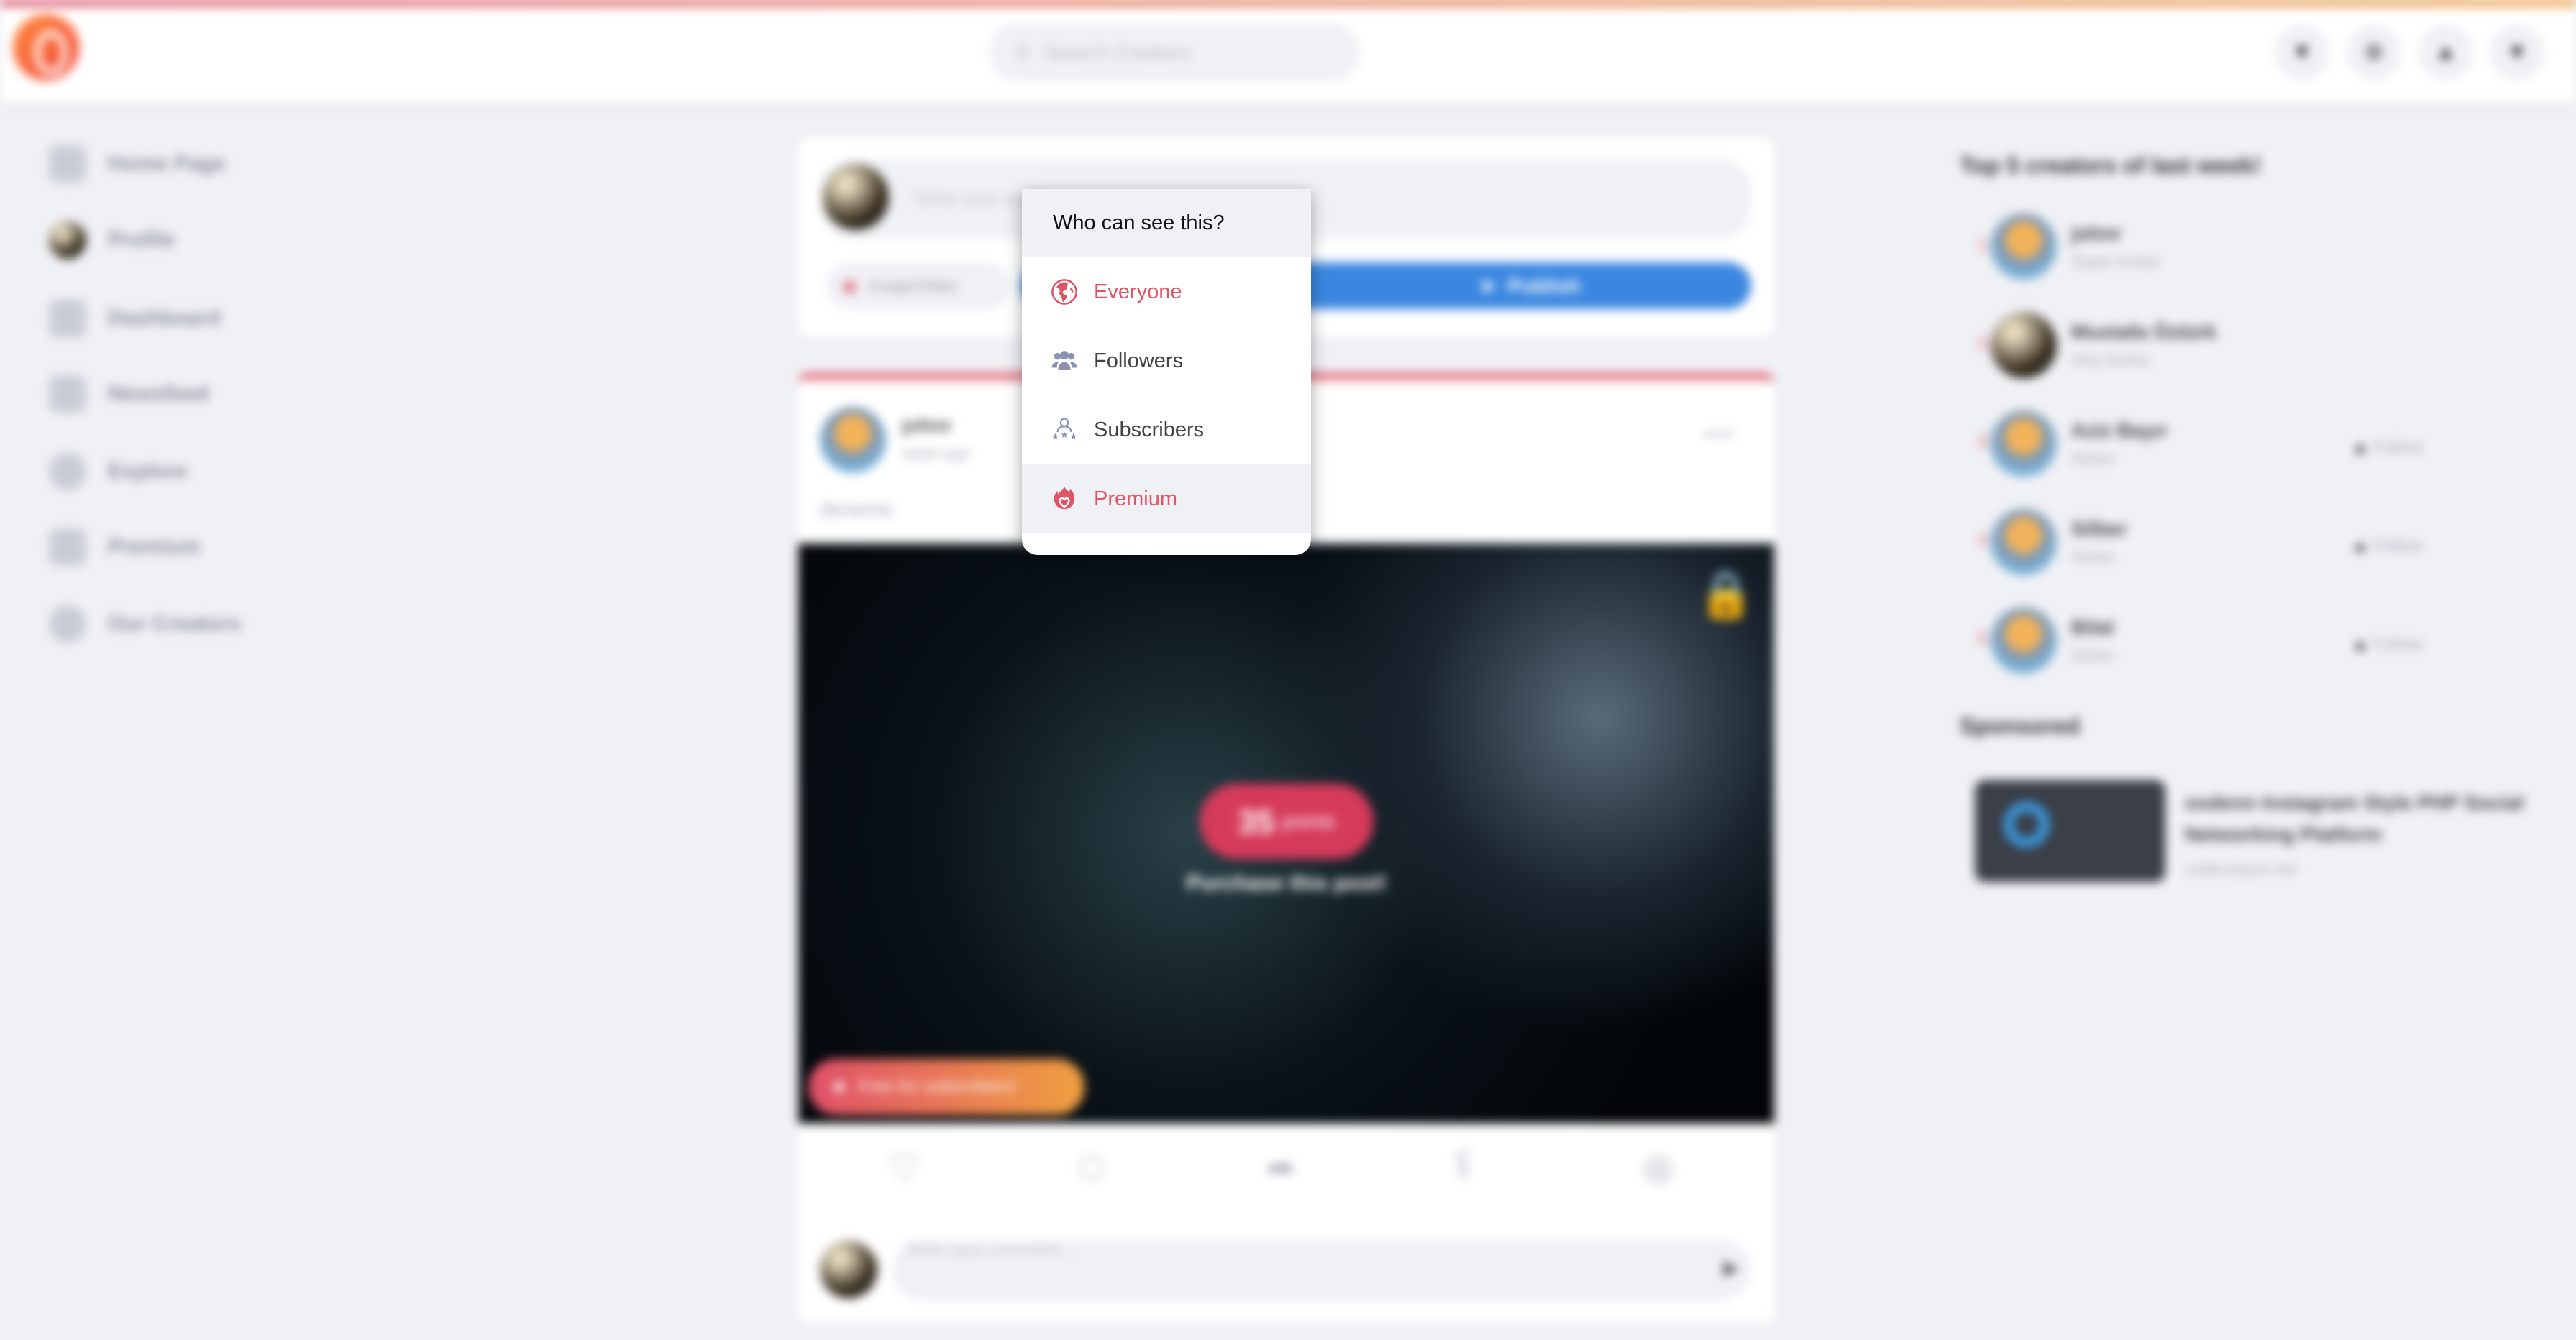 The image size is (2576, 1340). I want to click on send-comment-icon: ➤, so click(1729, 1268).